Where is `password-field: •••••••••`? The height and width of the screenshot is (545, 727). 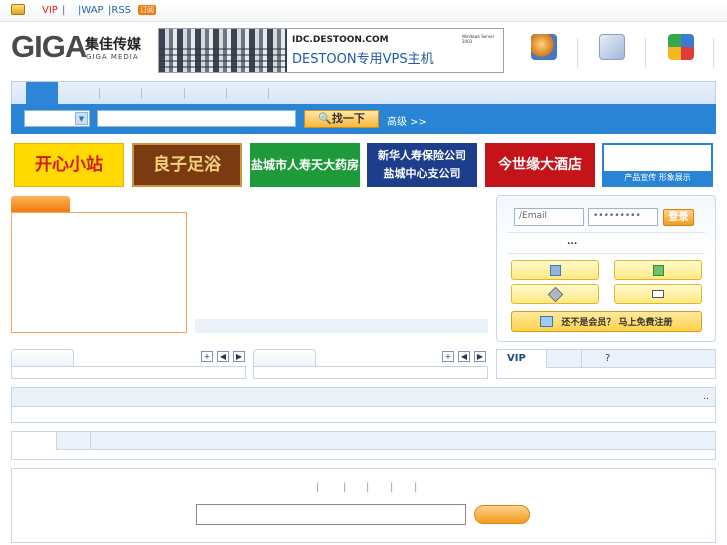
password-field: ••••••••• is located at coordinates (623, 217).